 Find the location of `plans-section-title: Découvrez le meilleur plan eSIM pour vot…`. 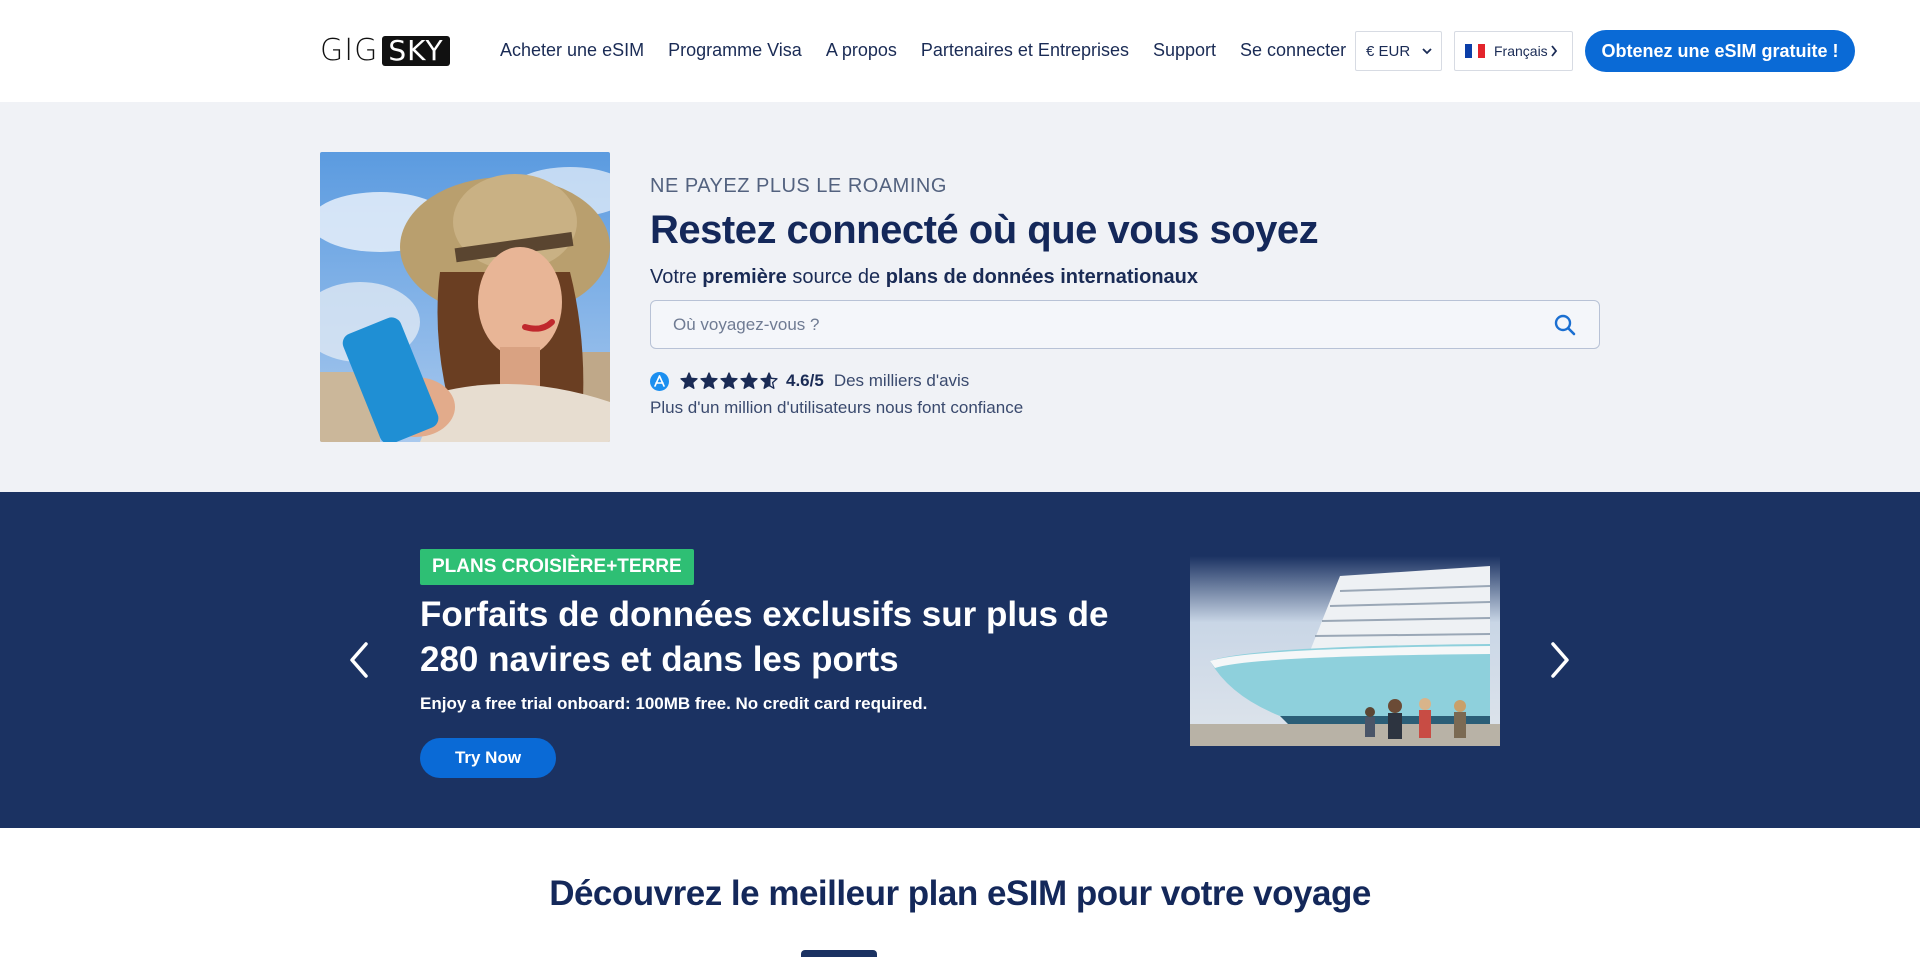

plans-section-title: Découvrez le meilleur plan eSIM pour vot… is located at coordinates (960, 893).